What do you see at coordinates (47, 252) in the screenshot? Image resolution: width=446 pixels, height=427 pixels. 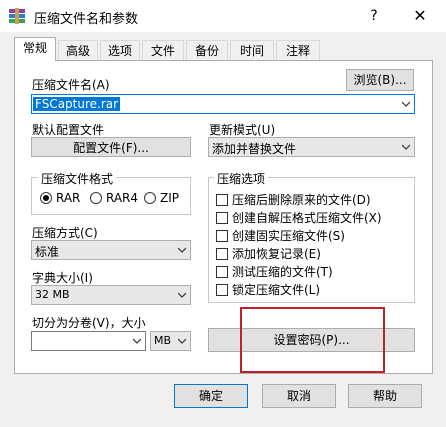 I see `compression-method-value: 标准` at bounding box center [47, 252].